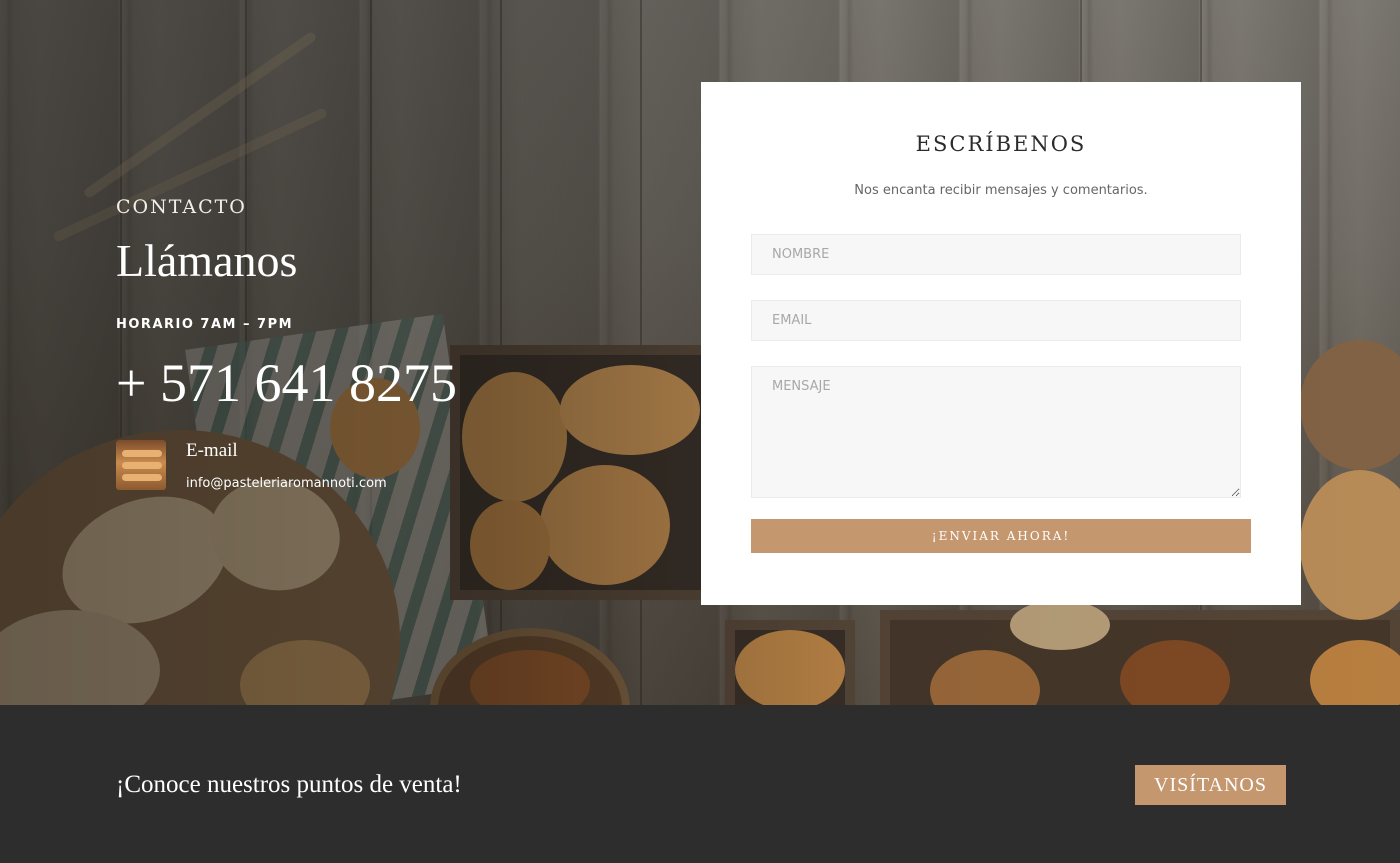  I want to click on form-title: ESCRÍBENOS, so click(1001, 144).